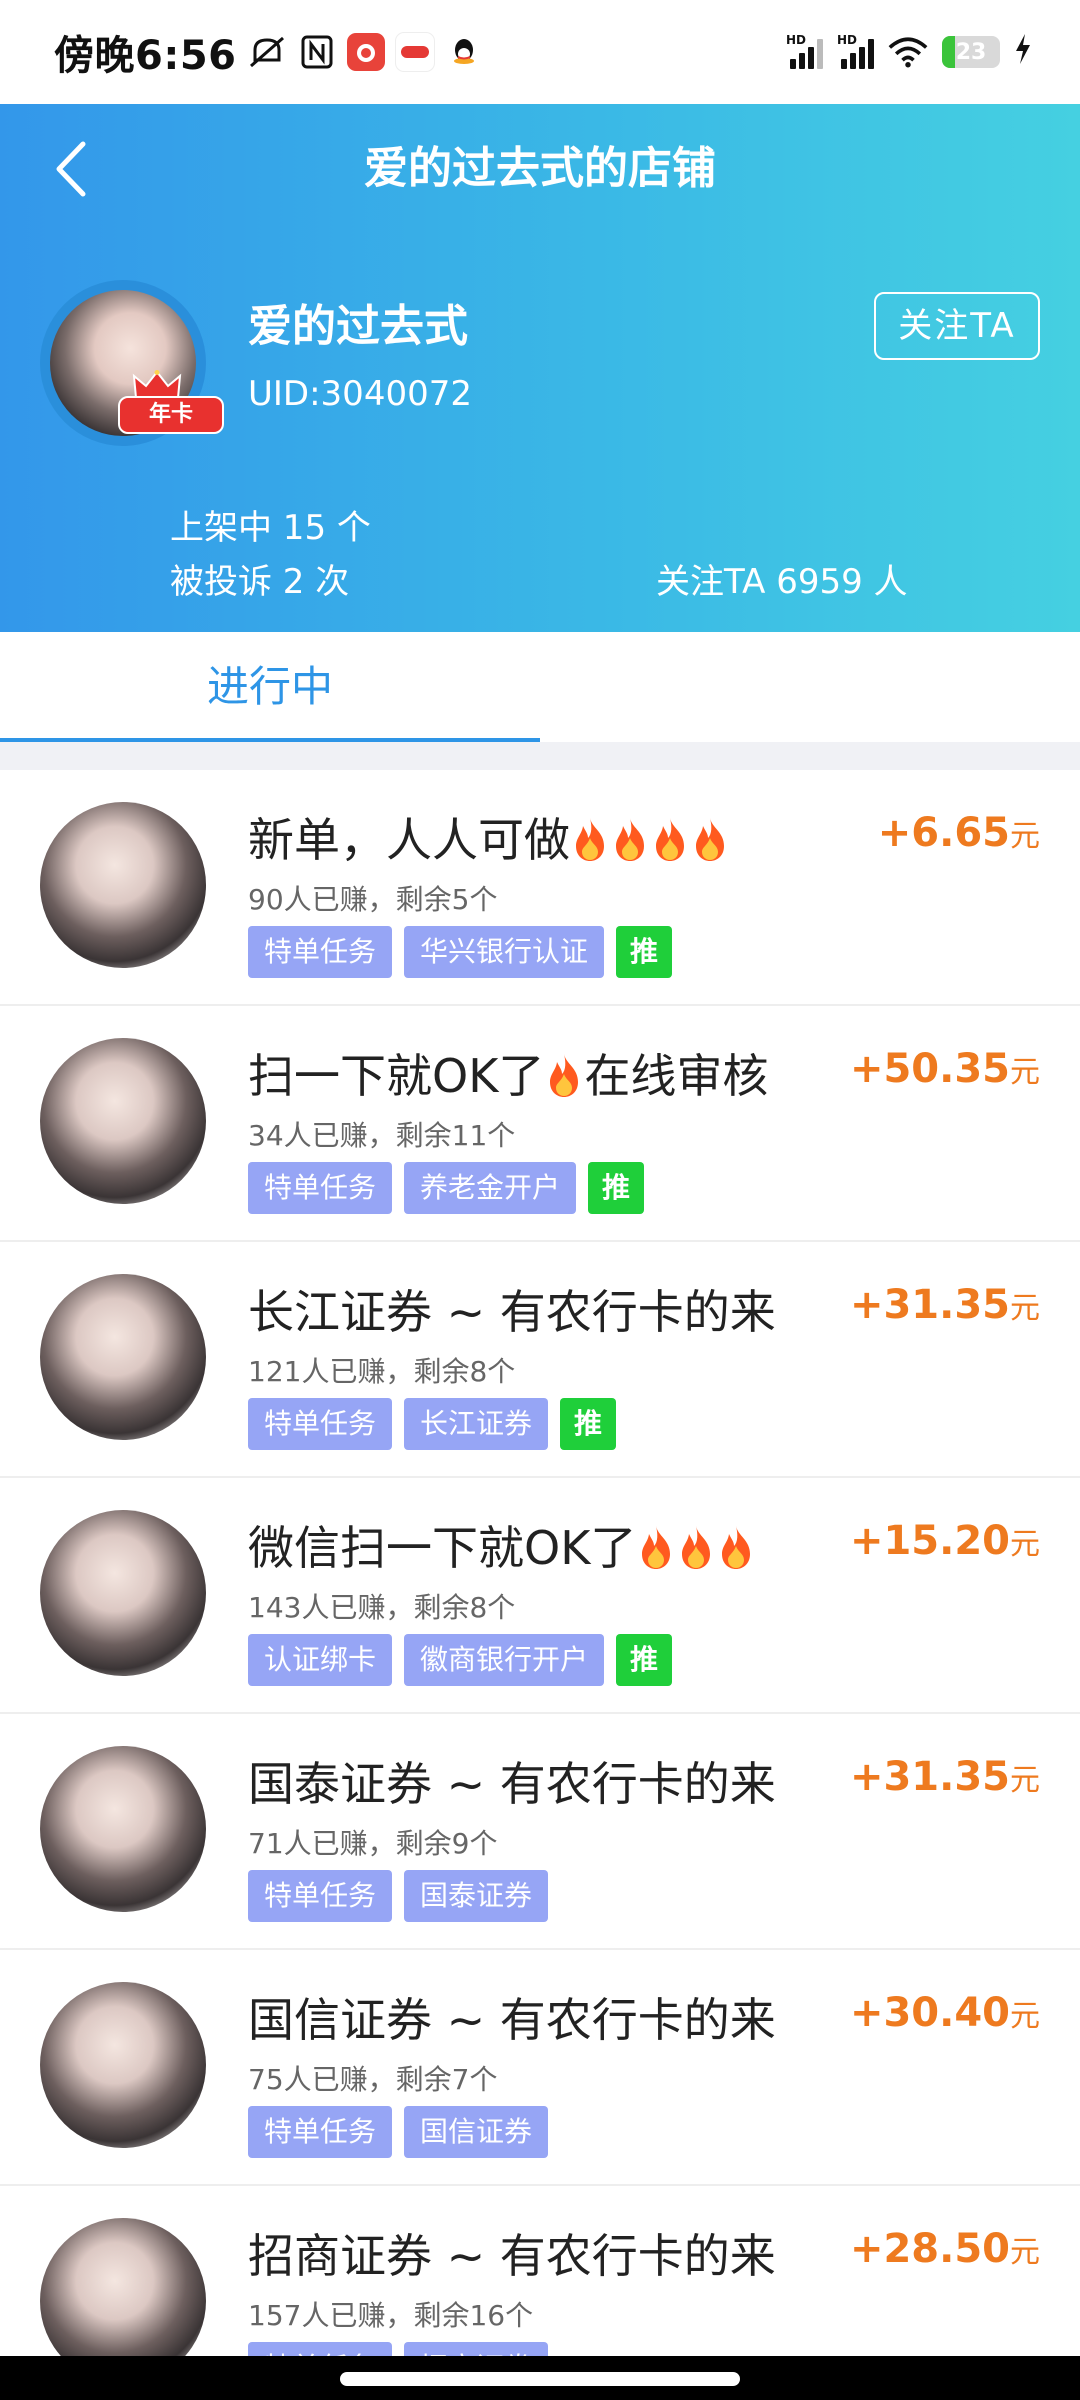 The width and height of the screenshot is (1080, 2400). What do you see at coordinates (409, 840) in the screenshot?
I see `task-title-text: 新单，人人可做` at bounding box center [409, 840].